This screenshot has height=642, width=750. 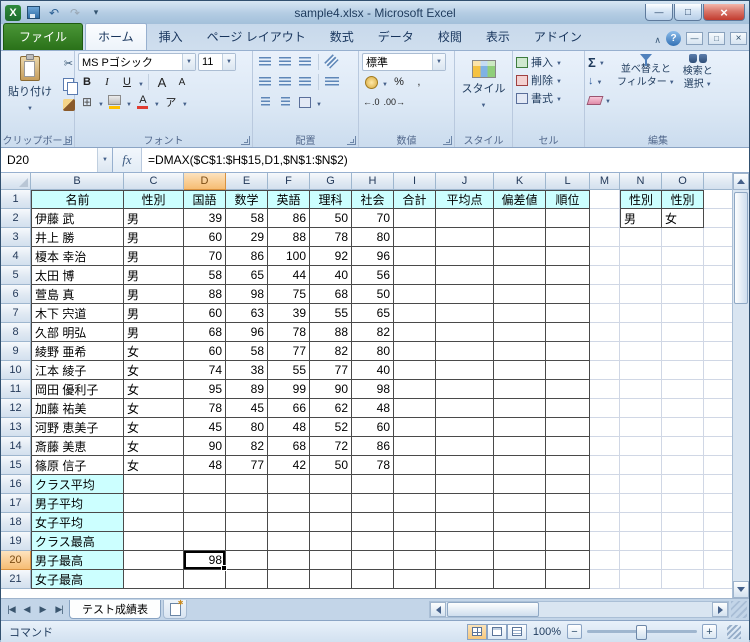 I want to click on cell-O19, so click(x=683, y=541).